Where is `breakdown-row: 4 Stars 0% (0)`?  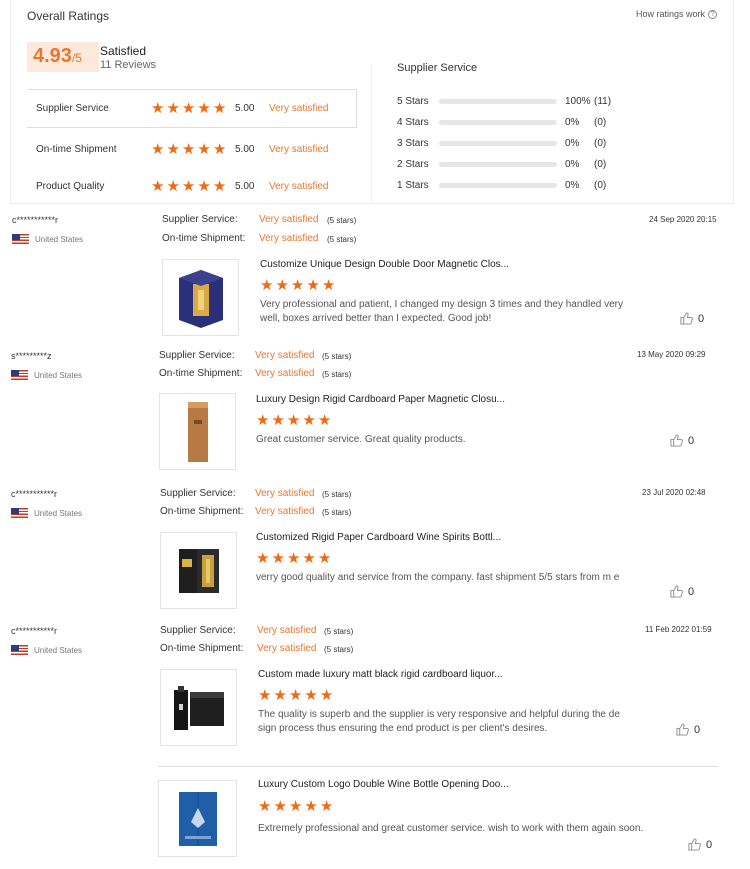
breakdown-row: 4 Stars 0% (0) is located at coordinates (501, 122).